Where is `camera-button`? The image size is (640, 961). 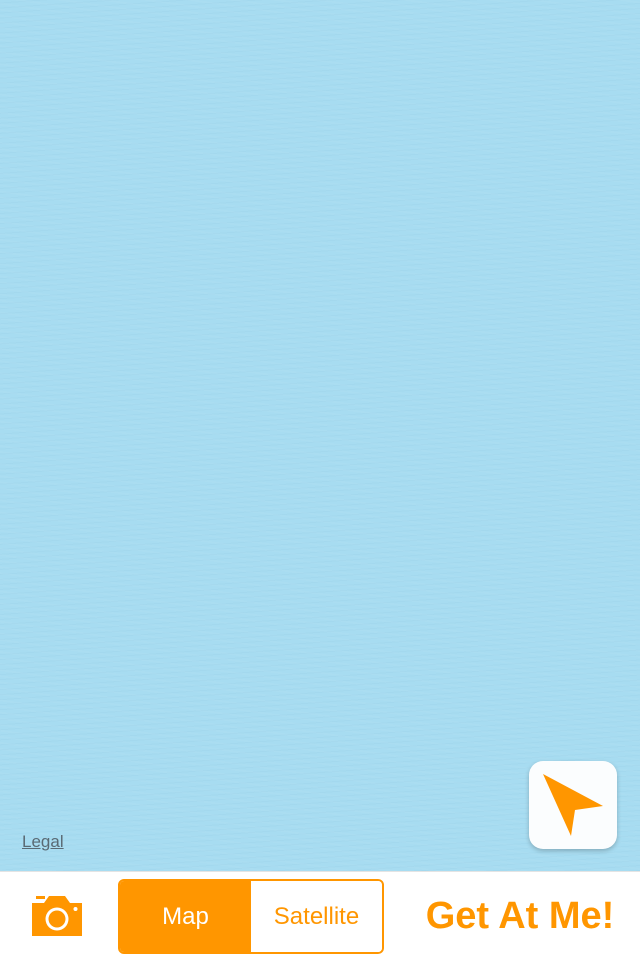
camera-button is located at coordinates (57, 916).